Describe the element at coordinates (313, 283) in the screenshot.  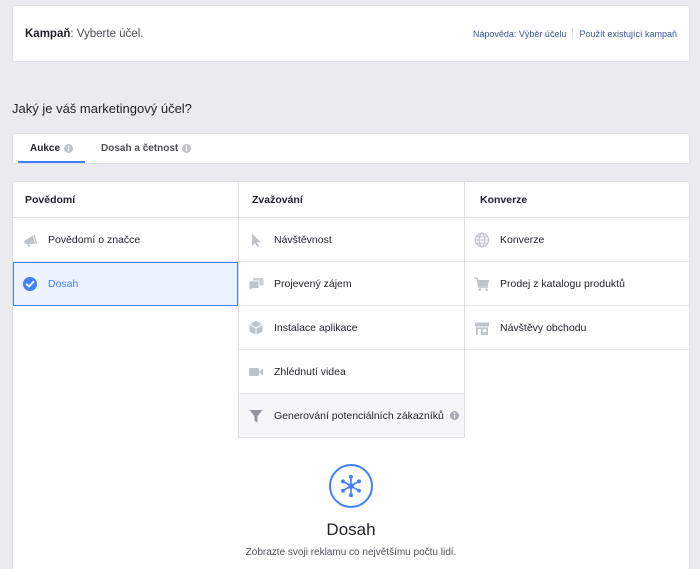
I see `objective-label: Projevený zájem` at that location.